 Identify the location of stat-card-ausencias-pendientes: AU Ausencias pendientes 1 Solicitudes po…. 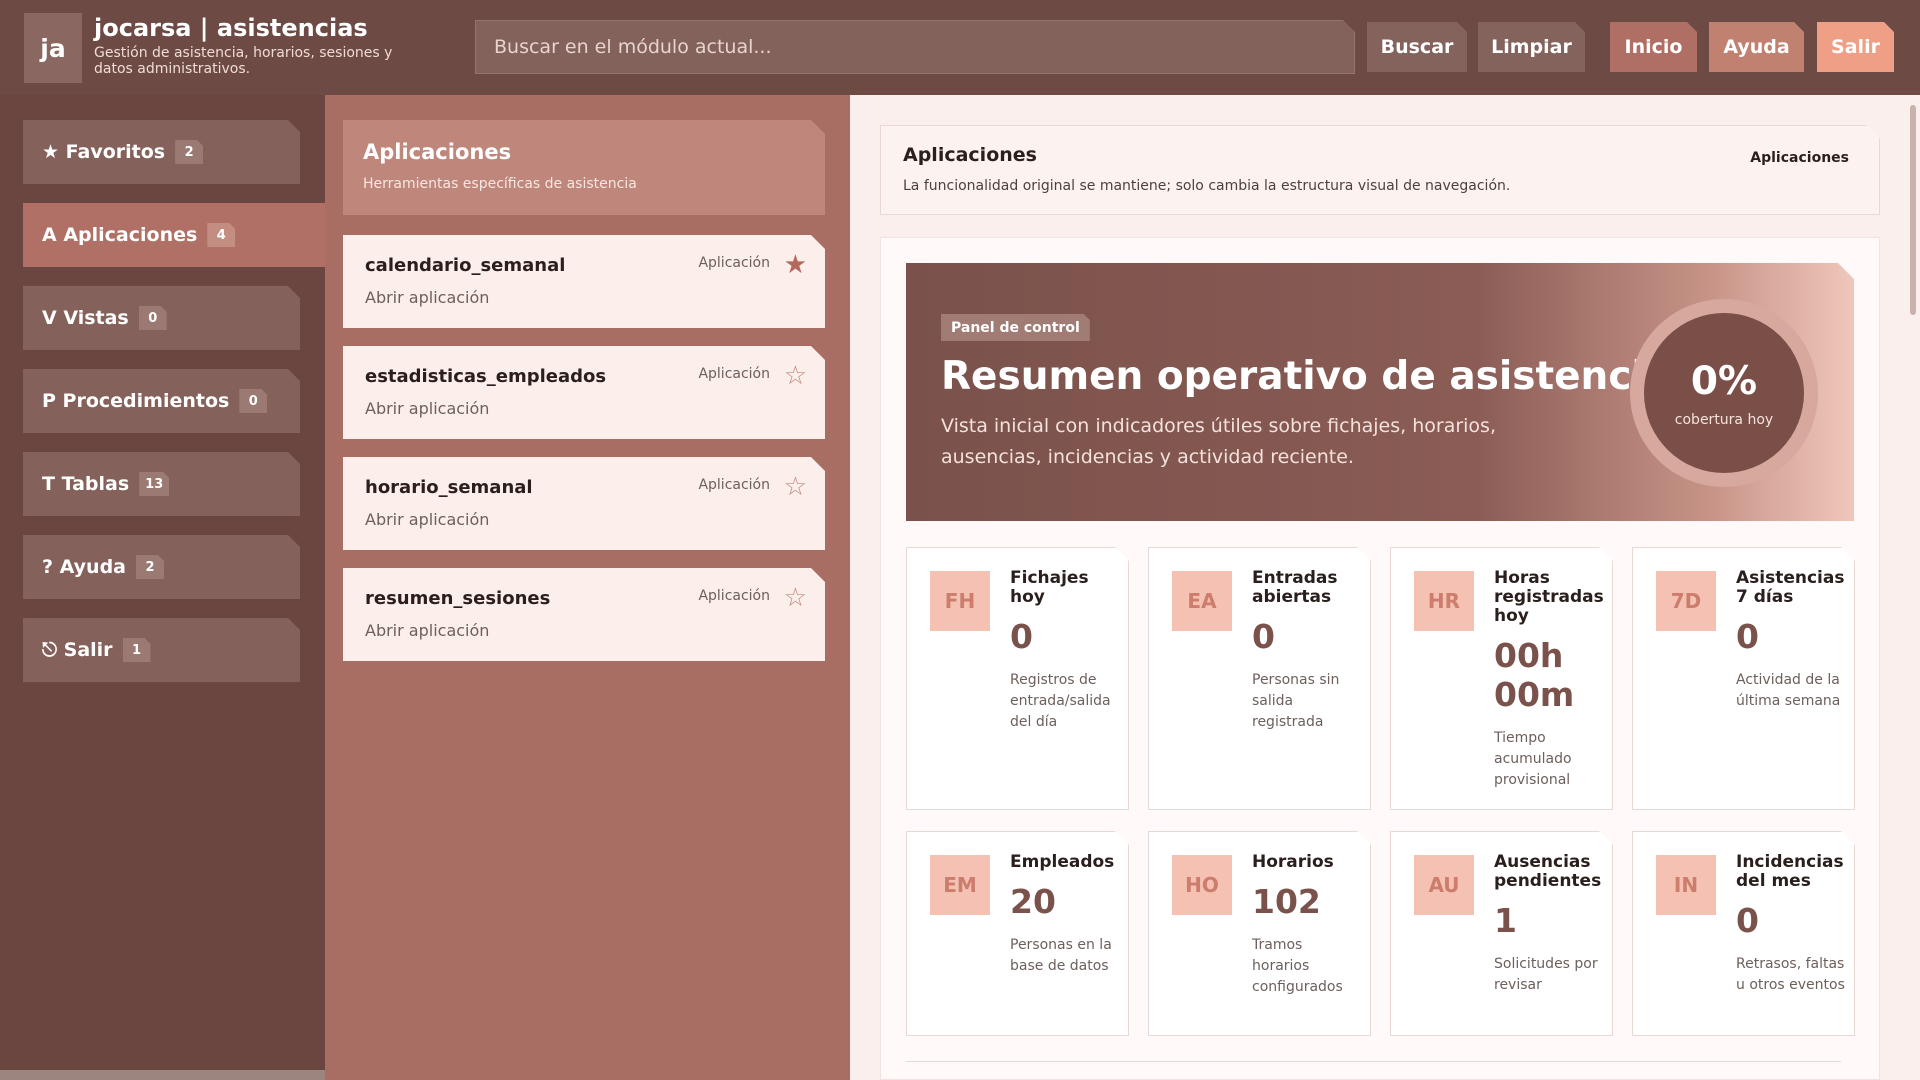
(1501, 933).